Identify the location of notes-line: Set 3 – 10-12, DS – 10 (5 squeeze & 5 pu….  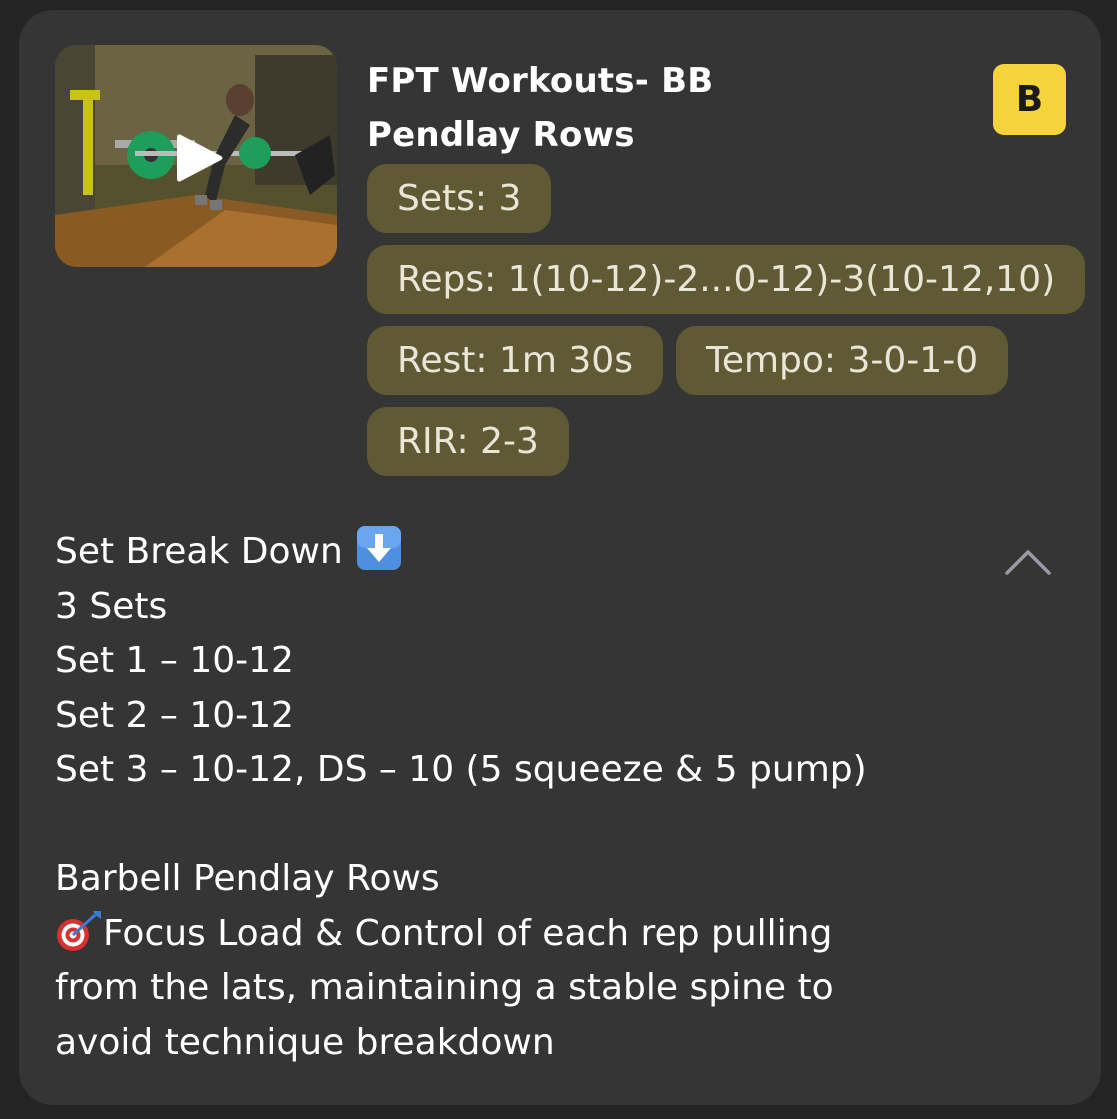
(461, 769).